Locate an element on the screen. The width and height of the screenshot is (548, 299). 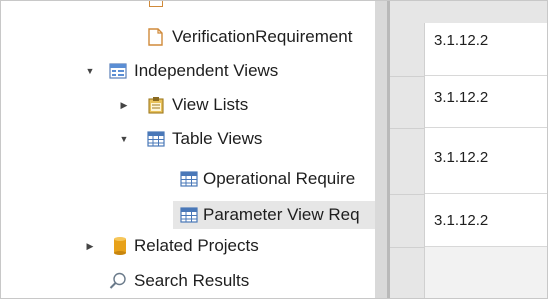
tree-item-table-views: ▼ Table Views is located at coordinates (188, 139).